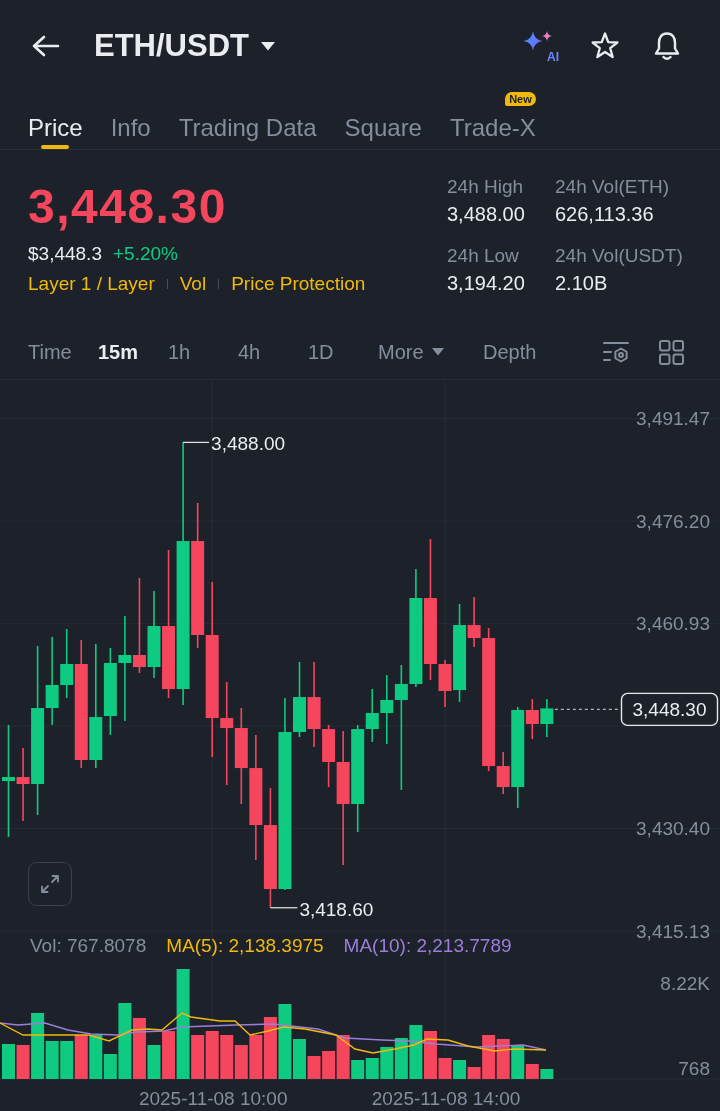 The width and height of the screenshot is (720, 1111). What do you see at coordinates (612, 187) in the screenshot?
I see `stat-label: 24h Vol(ETH)` at bounding box center [612, 187].